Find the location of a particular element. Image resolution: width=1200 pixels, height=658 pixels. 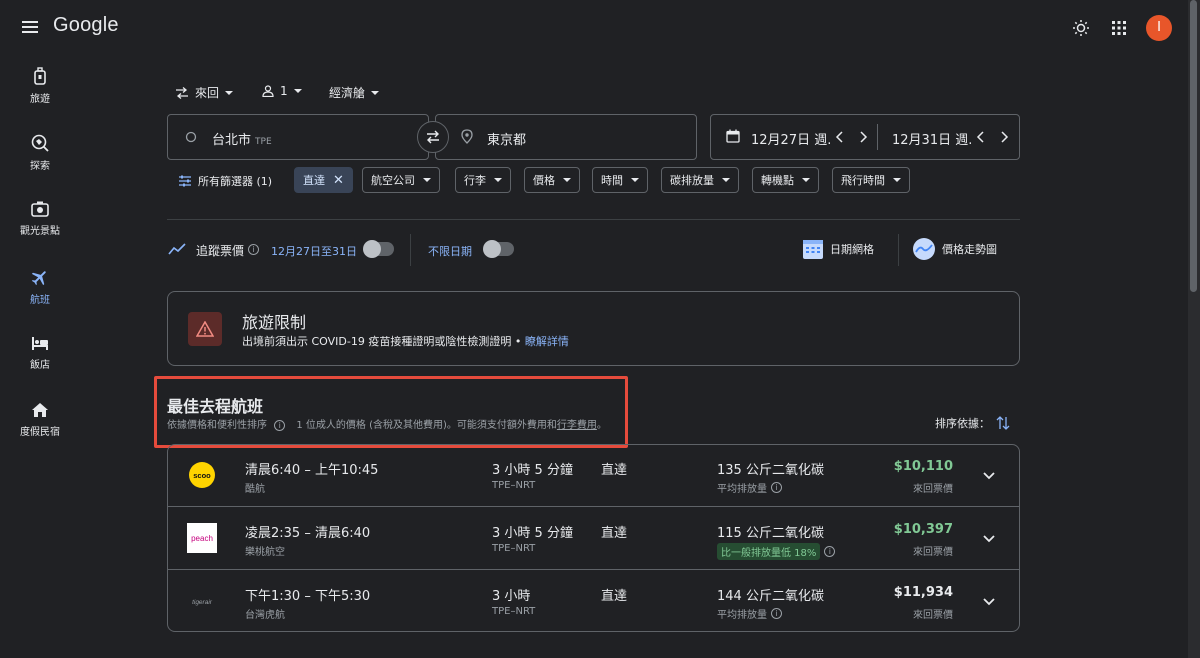

co2-emissions: 135 公斤二氧化碳 is located at coordinates (770, 470).